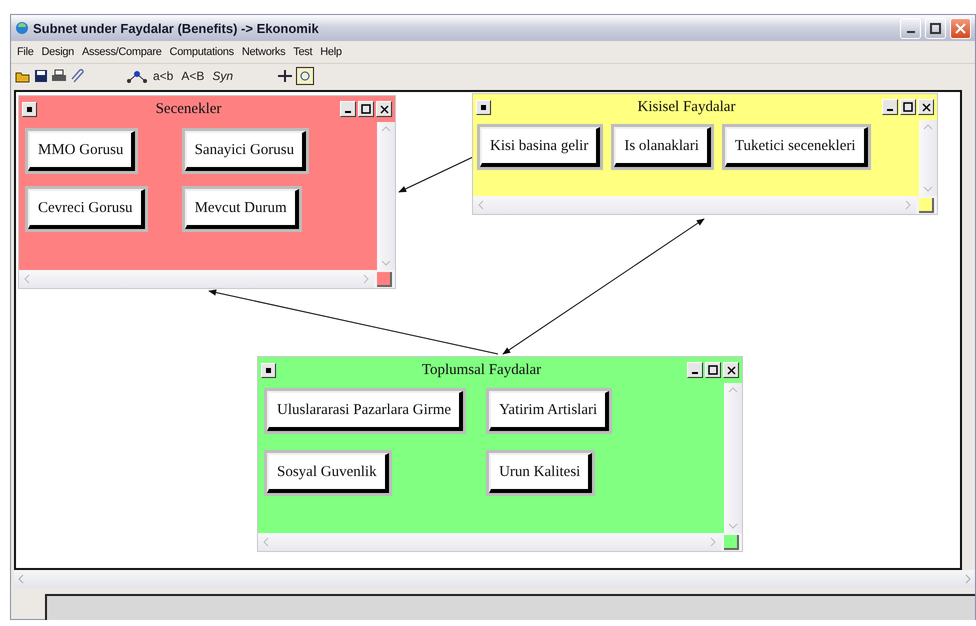 This screenshot has height=626, width=976. What do you see at coordinates (540, 147) in the screenshot?
I see `node-button: Kisi basina gelir` at bounding box center [540, 147].